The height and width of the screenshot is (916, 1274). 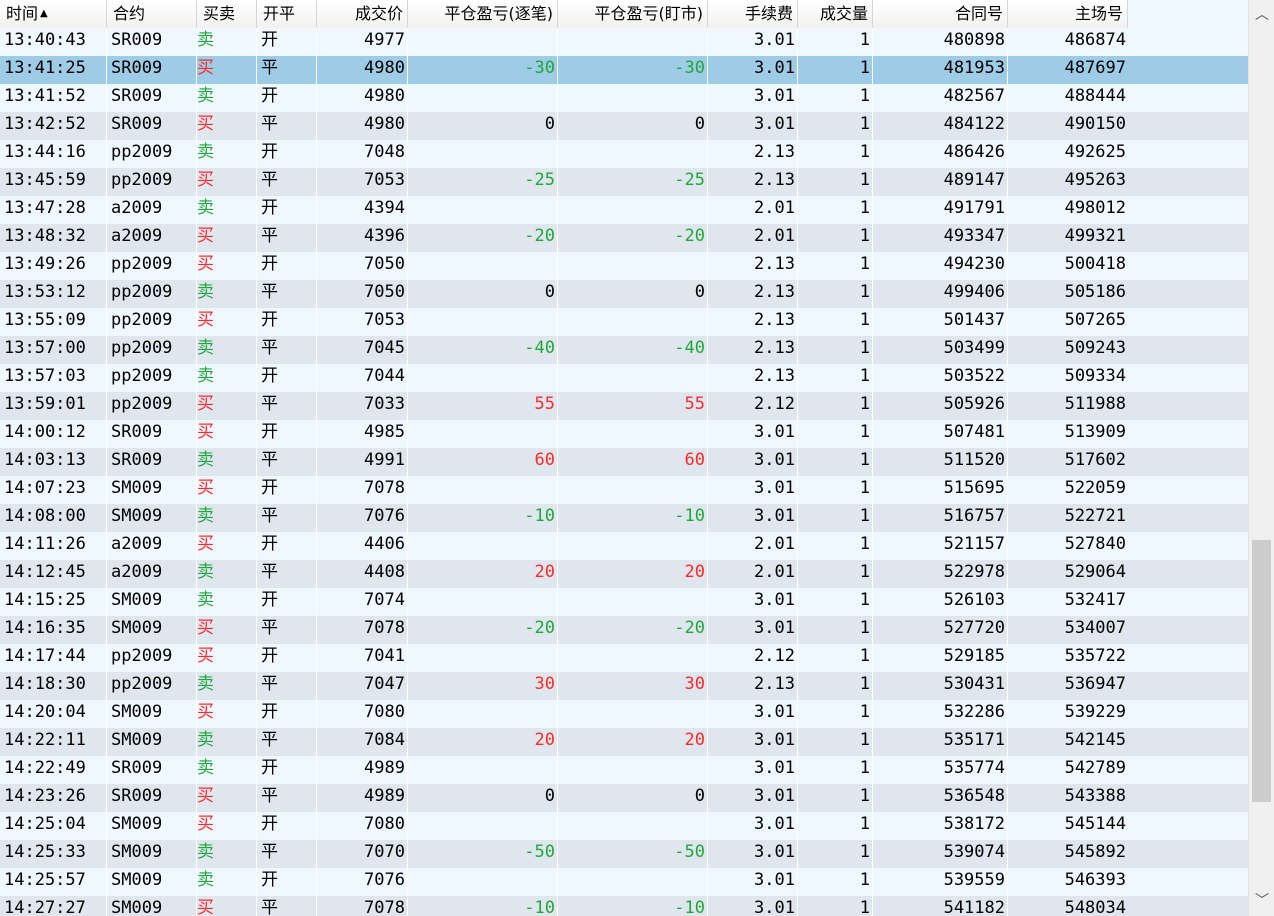 I want to click on scrollbar-thumb, so click(x=1261, y=671).